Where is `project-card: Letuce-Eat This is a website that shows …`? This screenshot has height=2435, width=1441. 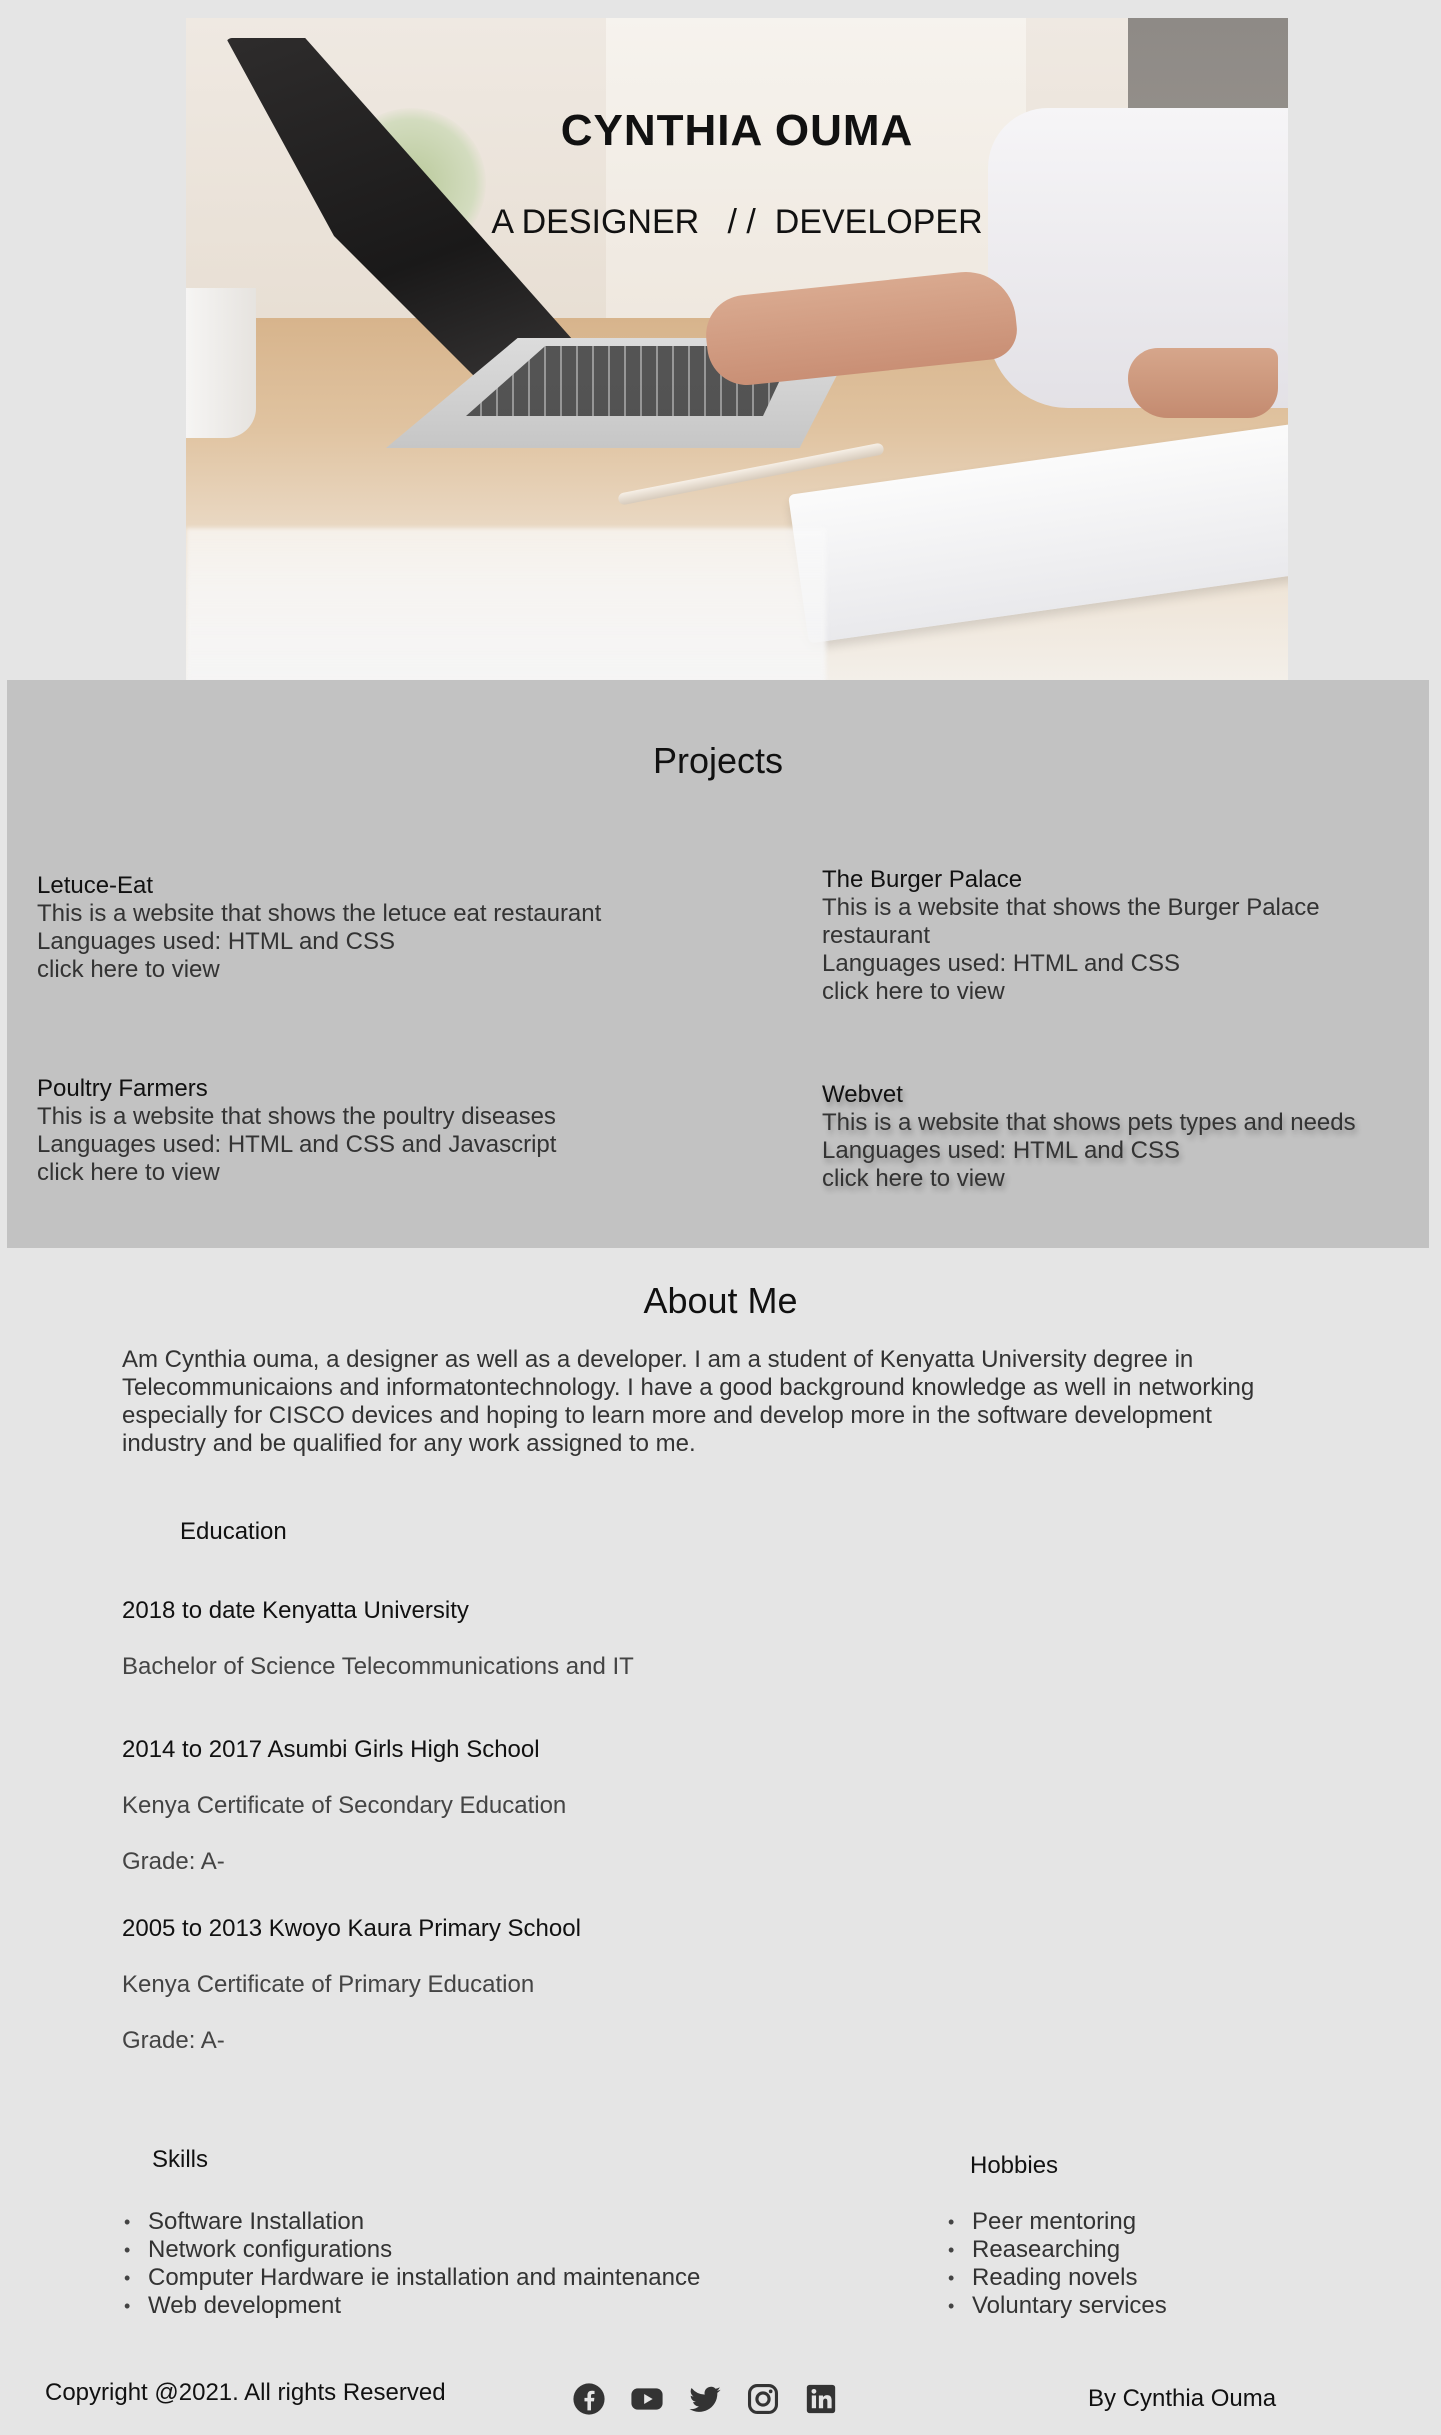
project-card: Letuce-Eat This is a website that shows … is located at coordinates (319, 928).